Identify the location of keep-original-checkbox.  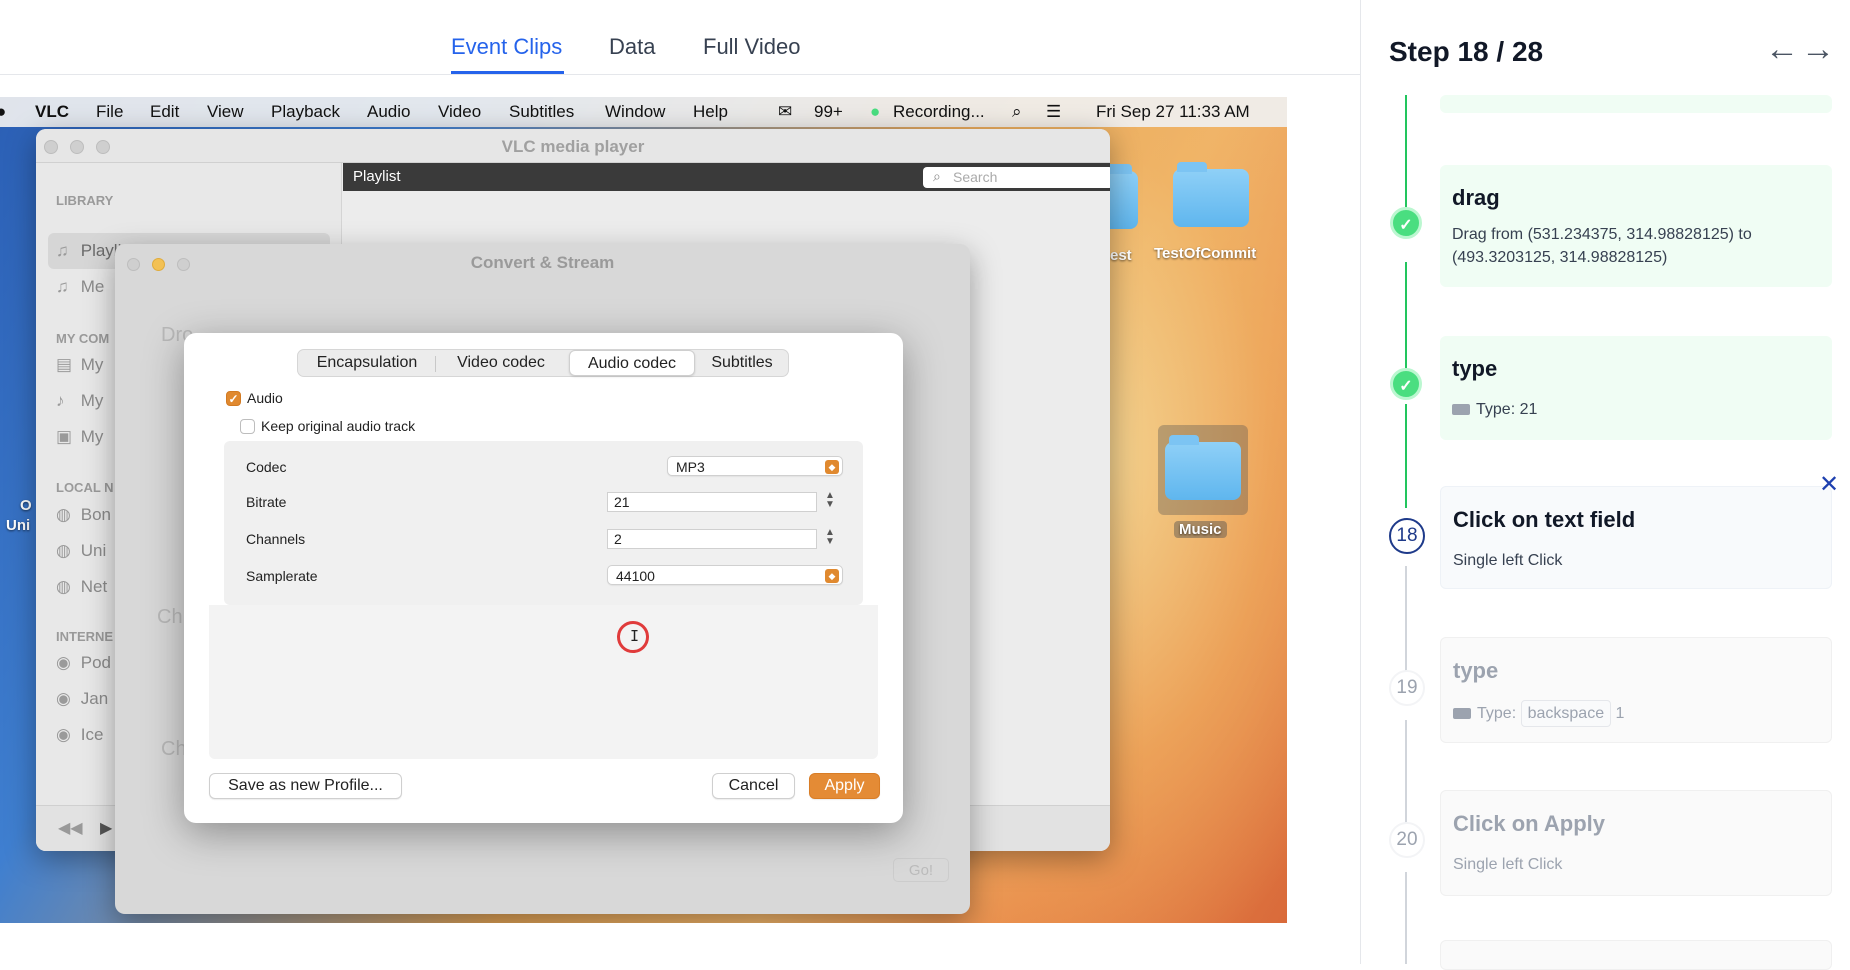
(247, 426).